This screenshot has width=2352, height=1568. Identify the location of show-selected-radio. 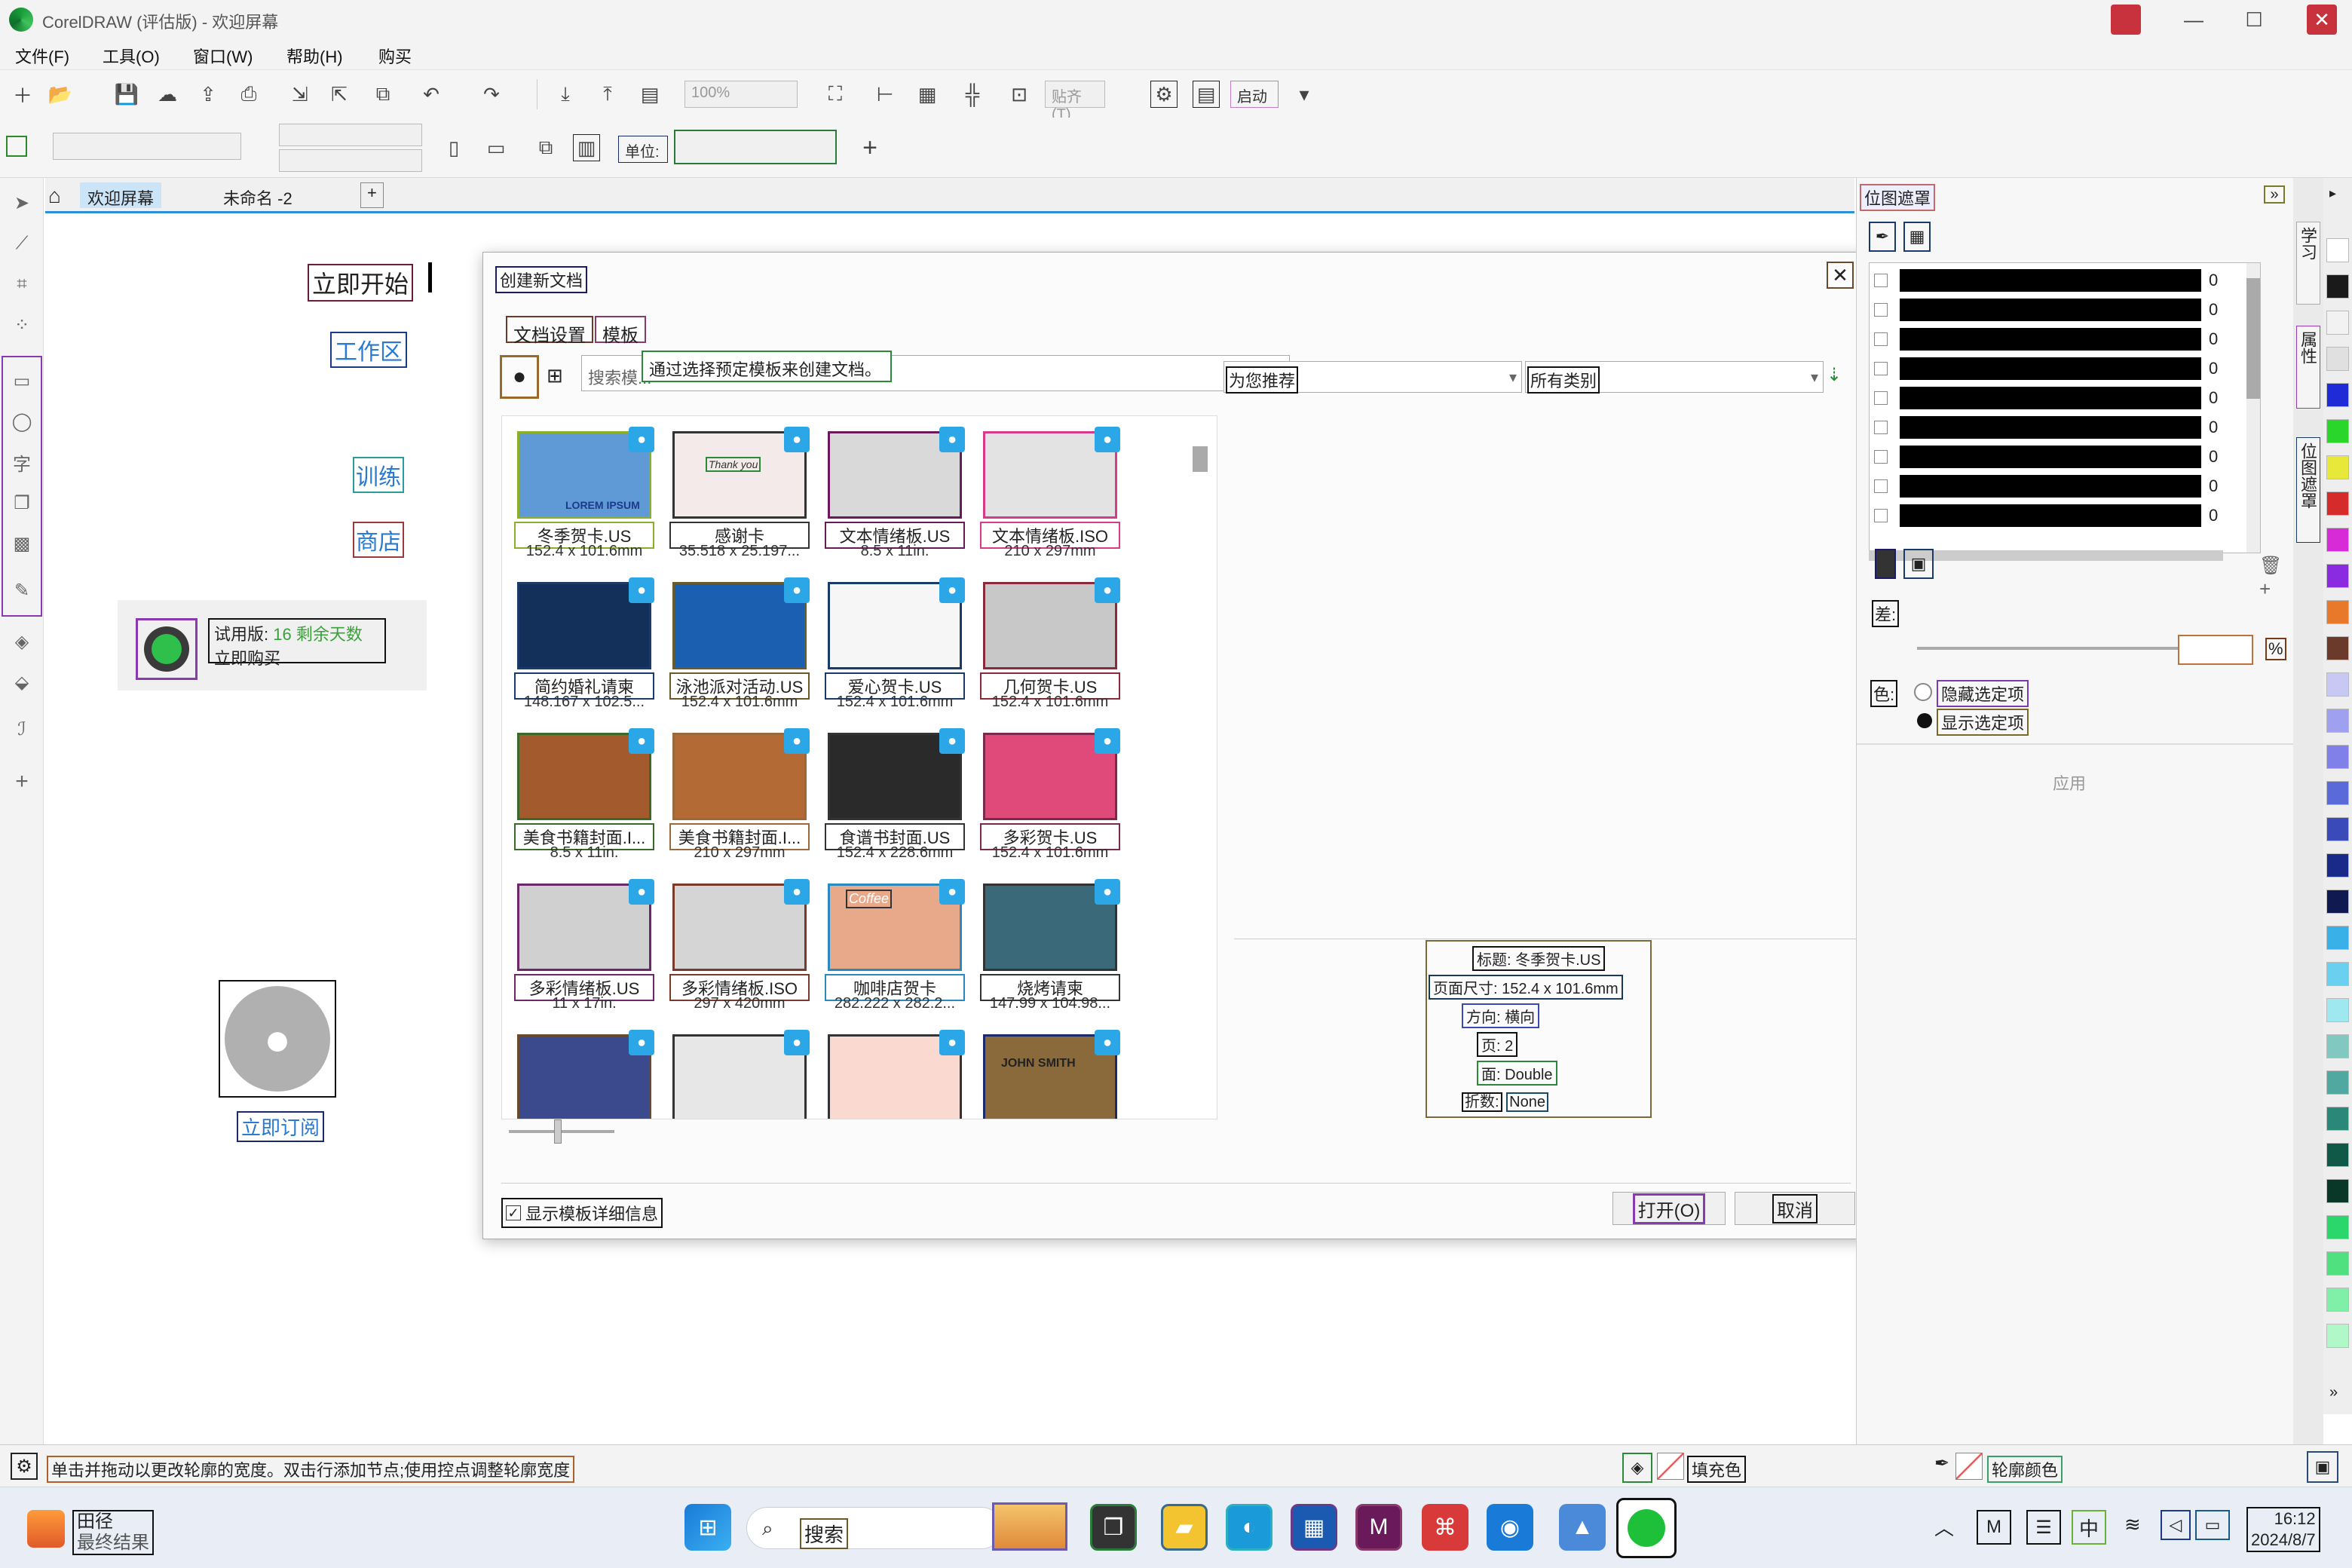
(1924, 720).